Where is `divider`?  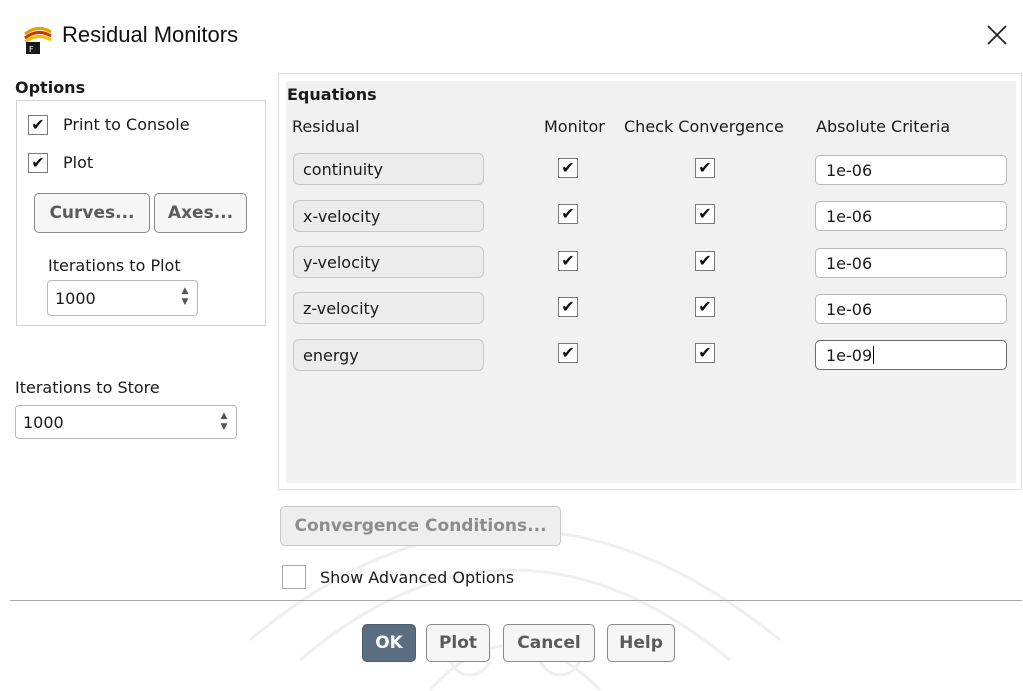 divider is located at coordinates (516, 600).